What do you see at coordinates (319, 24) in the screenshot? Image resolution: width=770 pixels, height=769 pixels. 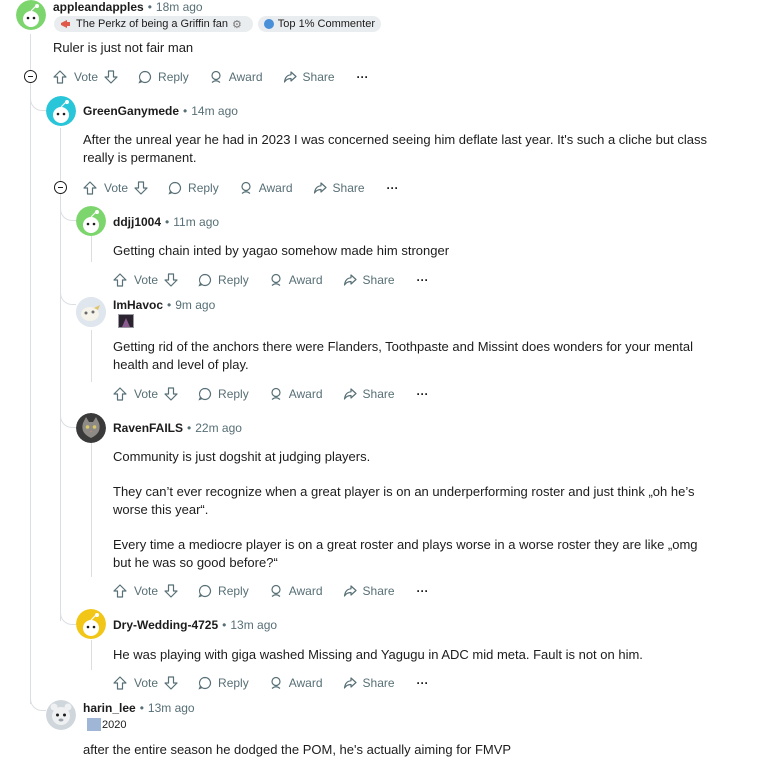 I see `achievement-badge: Top 1% Commenter` at bounding box center [319, 24].